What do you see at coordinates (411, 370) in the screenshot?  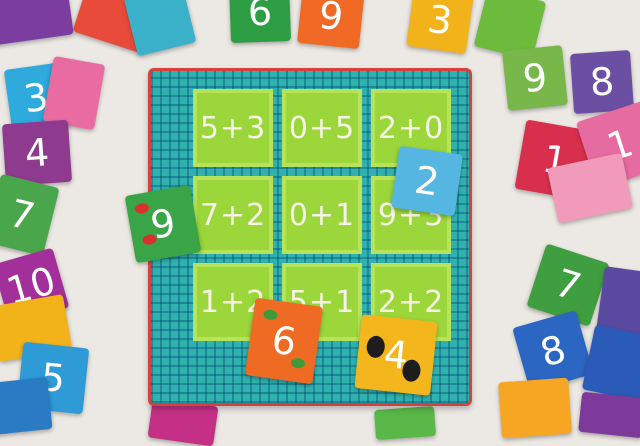 I see `toucan-icon` at bounding box center [411, 370].